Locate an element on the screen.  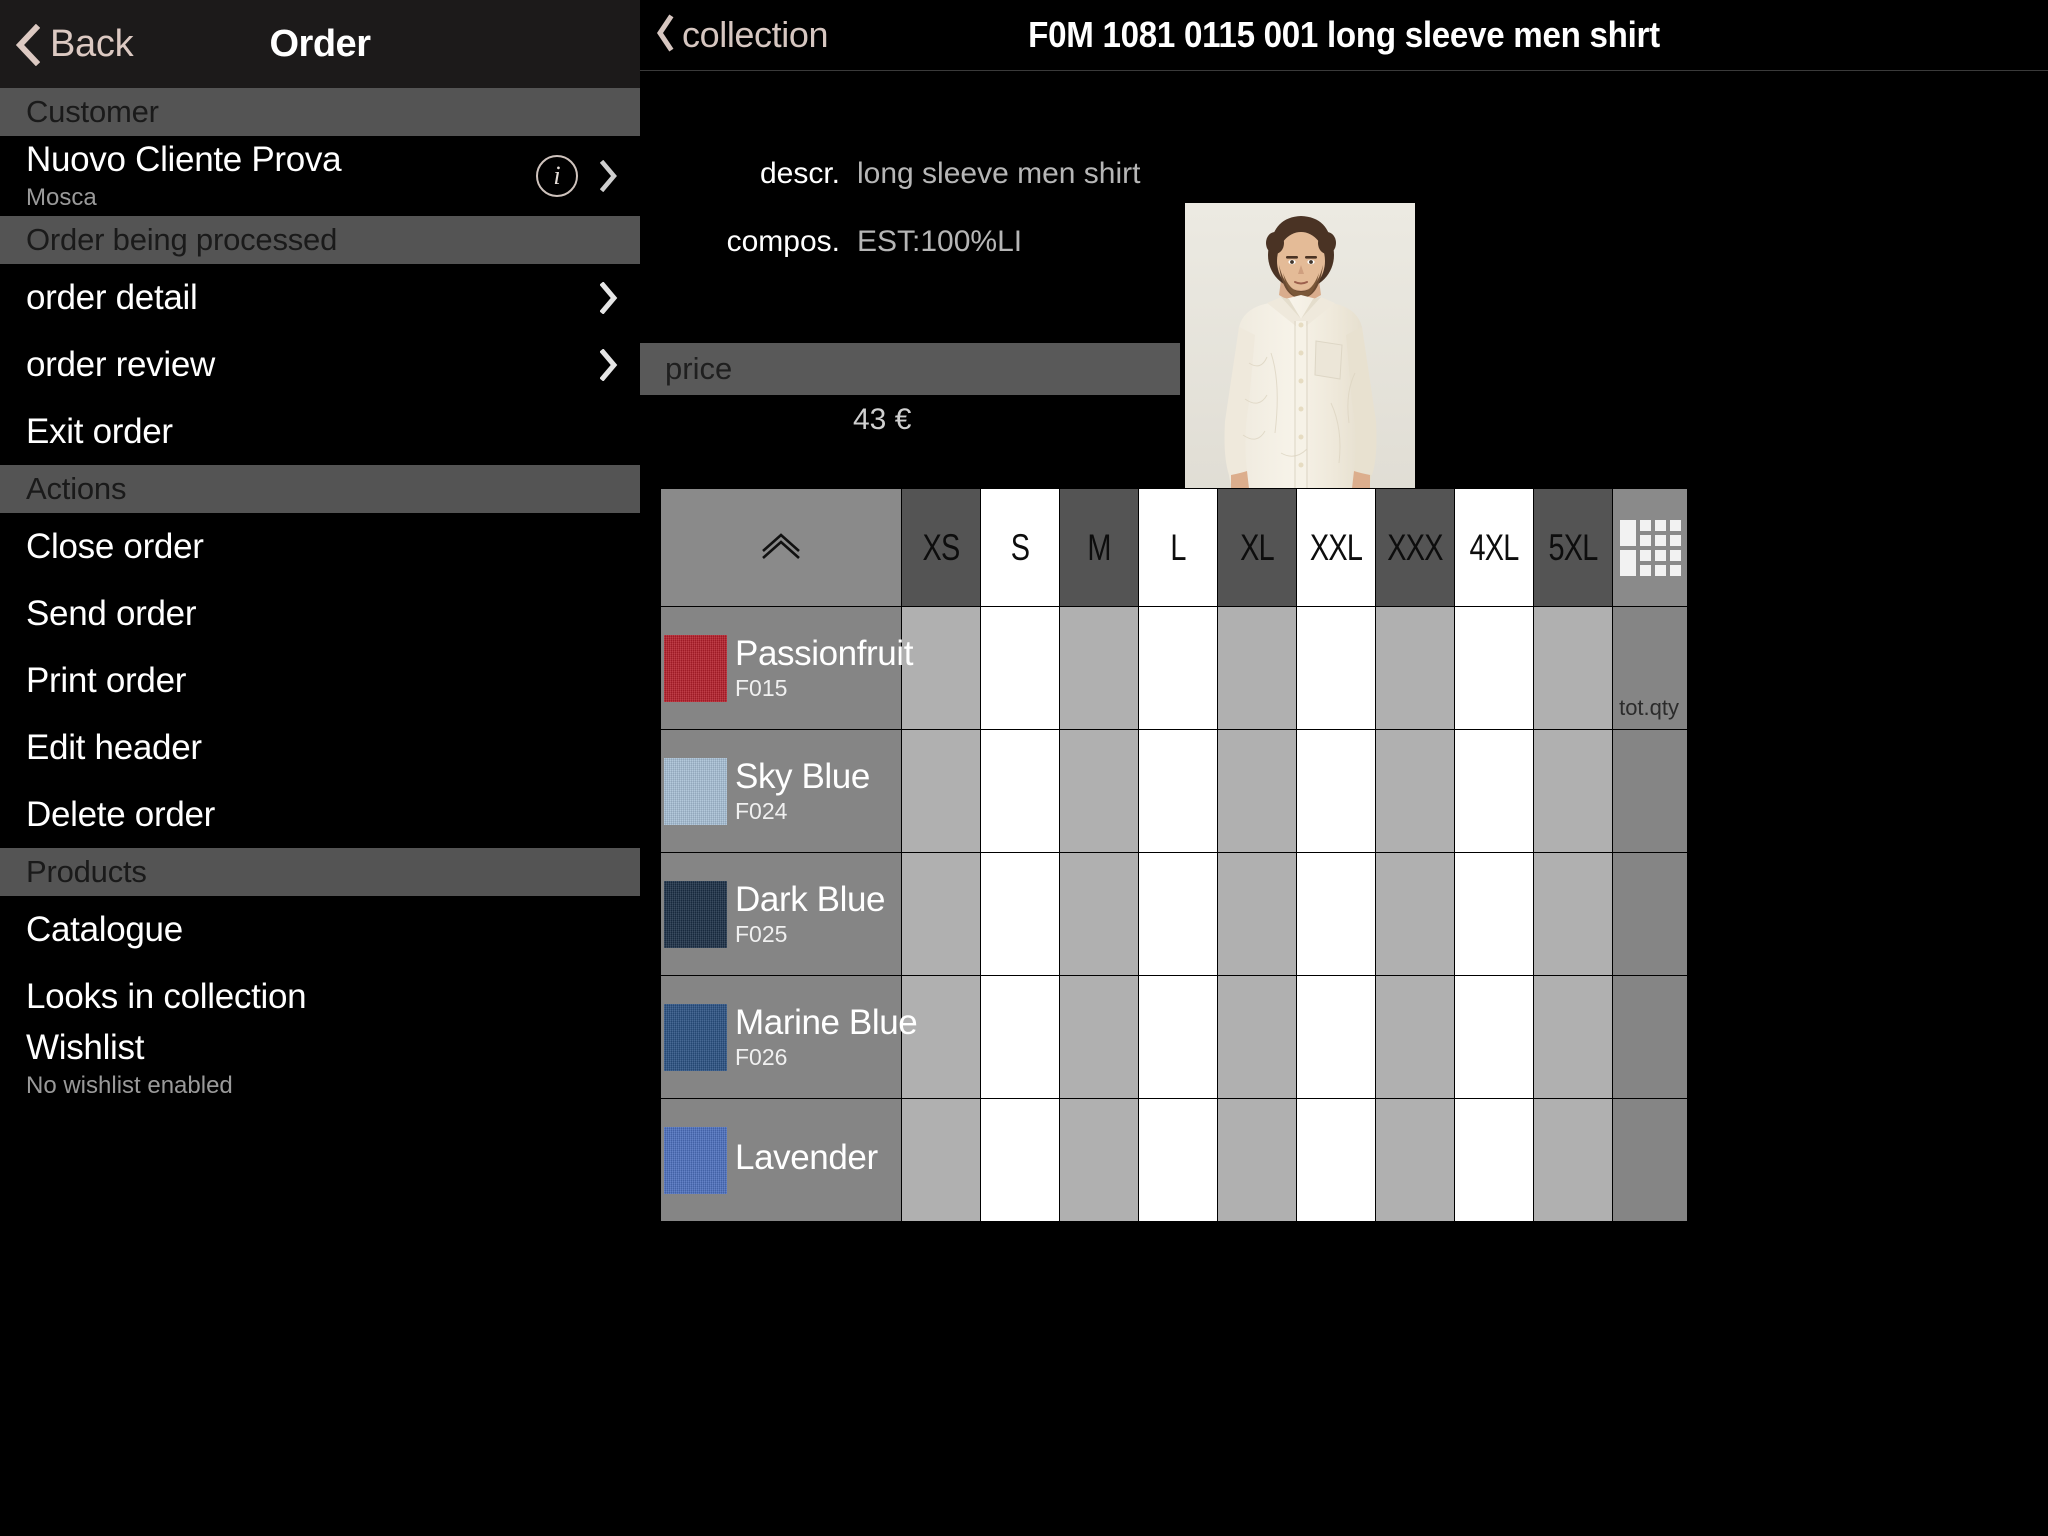
sidebar-item-send-order: Send order is located at coordinates (320, 613).